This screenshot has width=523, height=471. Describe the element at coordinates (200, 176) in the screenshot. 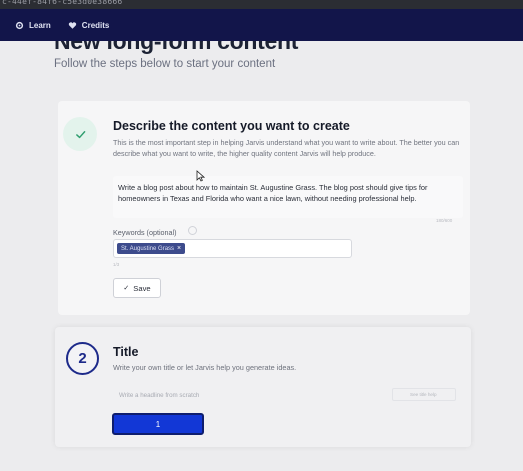

I see `mouse-cursor-icon` at that location.